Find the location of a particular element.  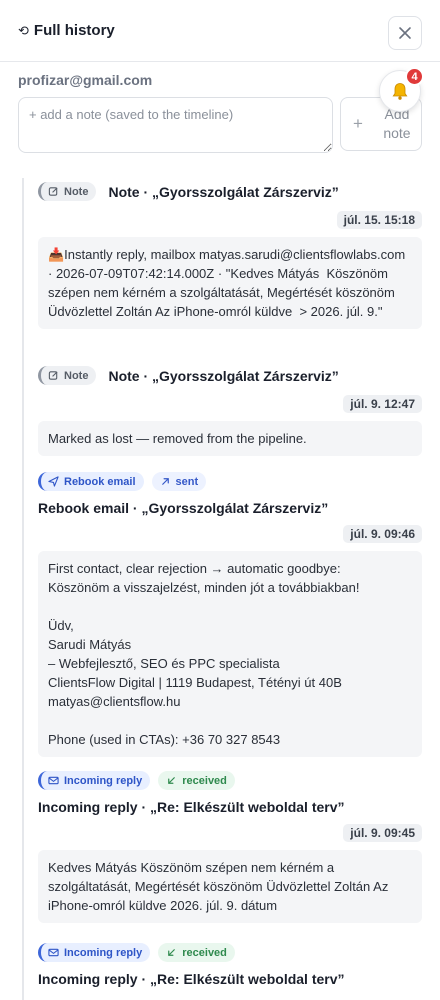

status-label: sent is located at coordinates (187, 481).